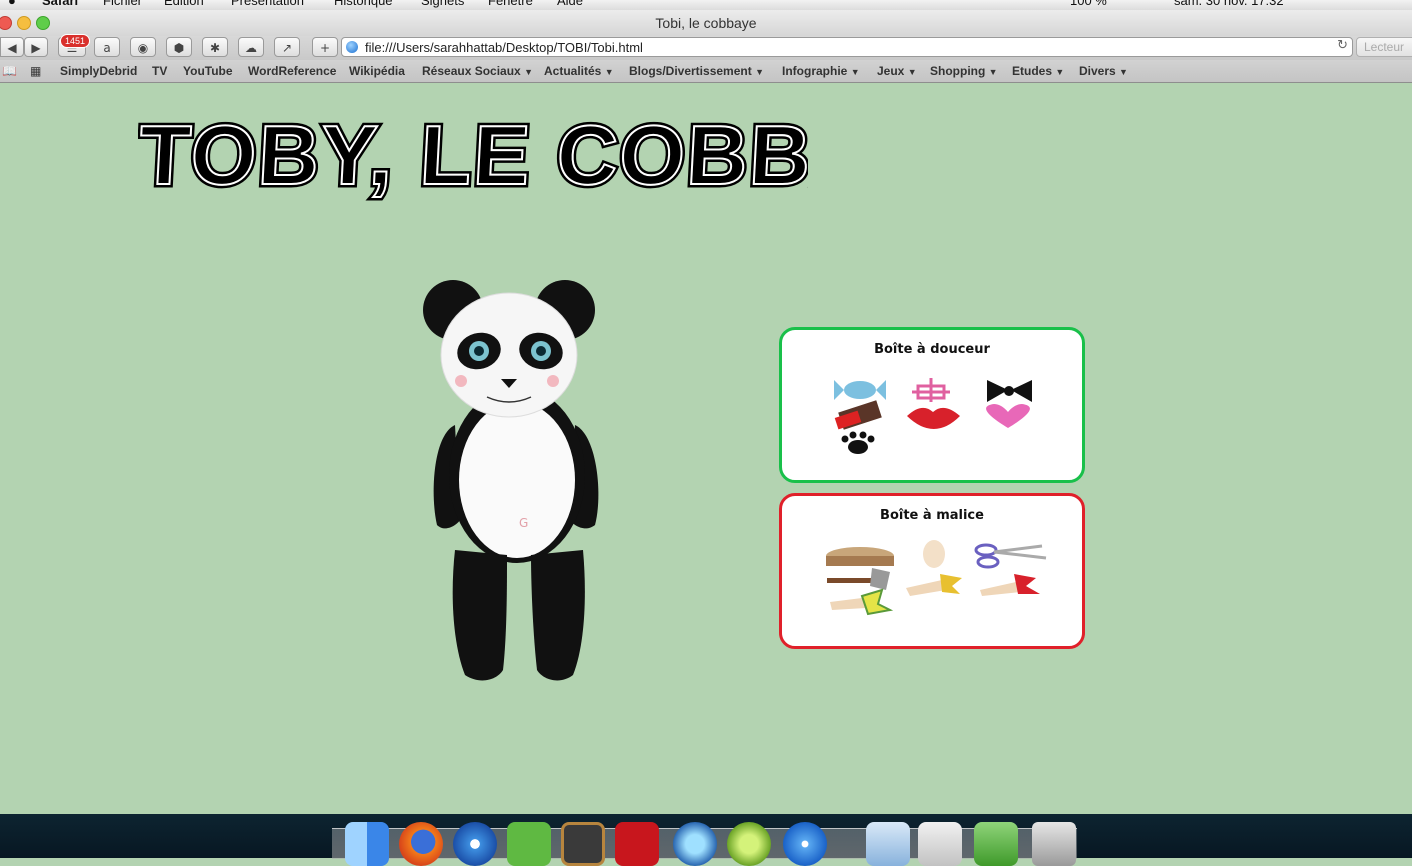  Describe the element at coordinates (862, 602) in the screenshot. I see `hand-tickle-icon` at that location.